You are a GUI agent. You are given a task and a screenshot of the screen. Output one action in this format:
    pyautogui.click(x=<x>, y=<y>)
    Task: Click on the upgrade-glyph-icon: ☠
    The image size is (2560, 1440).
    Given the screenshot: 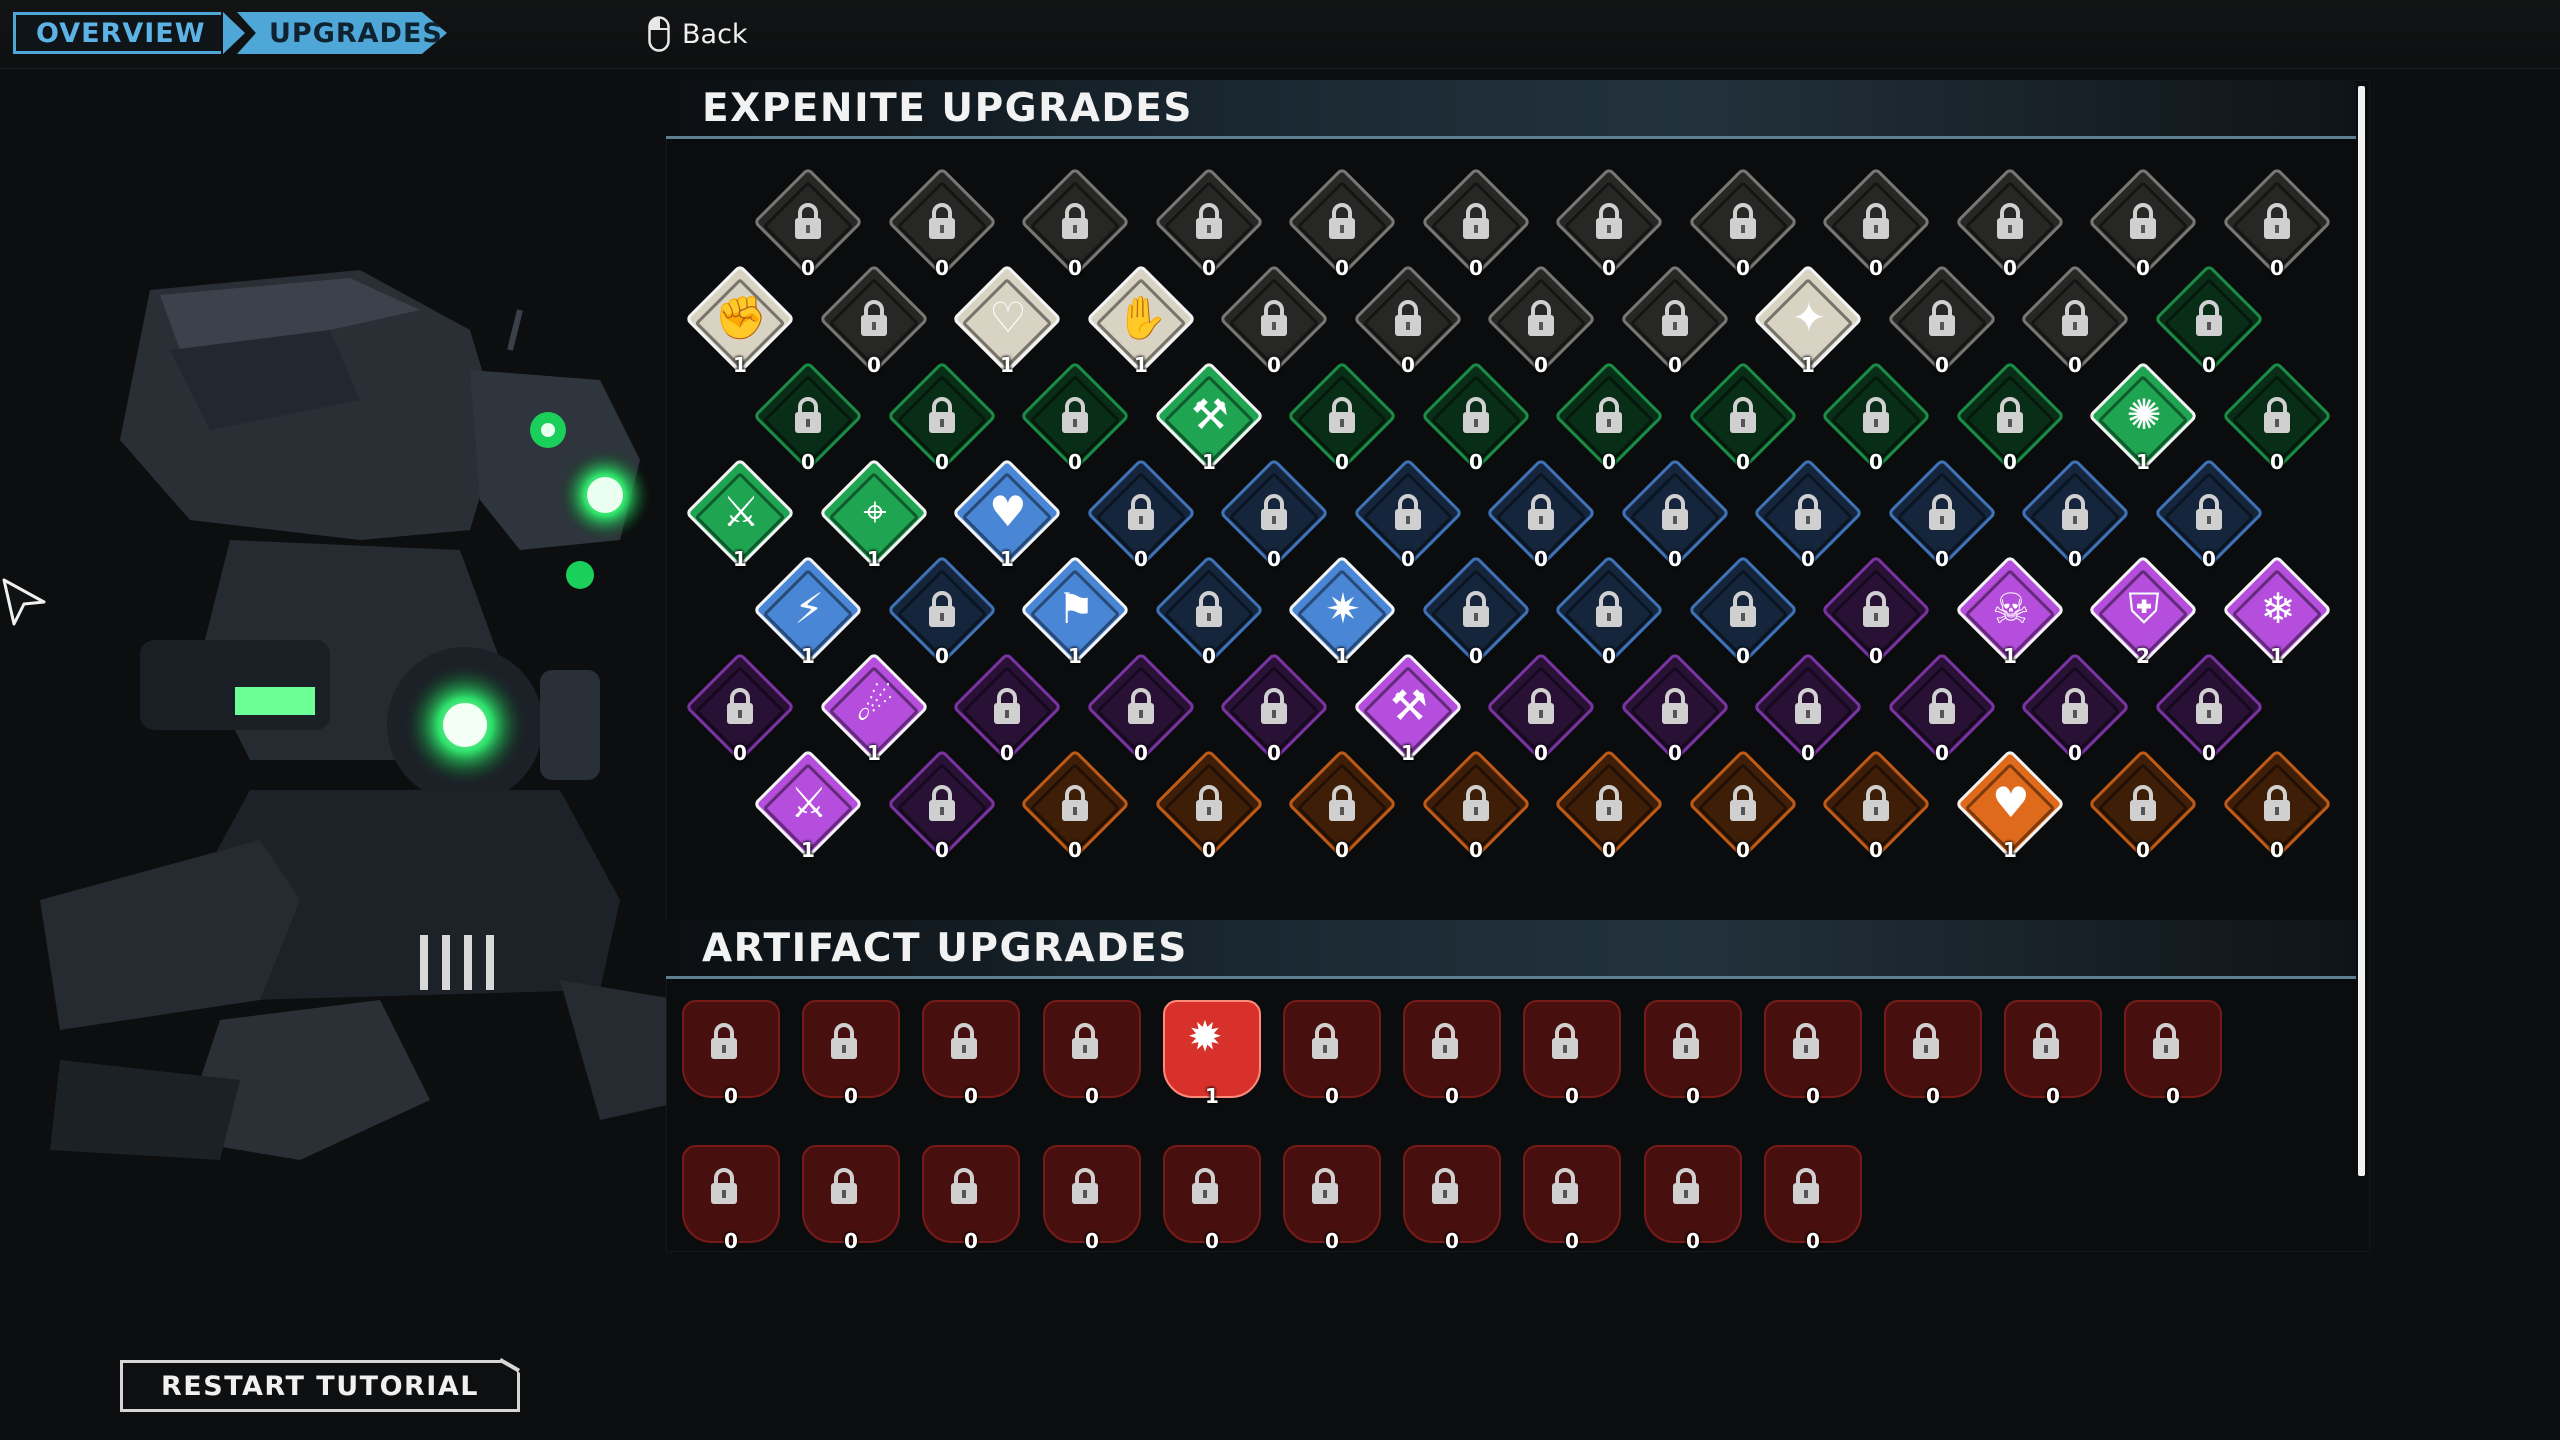 What is the action you would take?
    pyautogui.click(x=2011, y=608)
    